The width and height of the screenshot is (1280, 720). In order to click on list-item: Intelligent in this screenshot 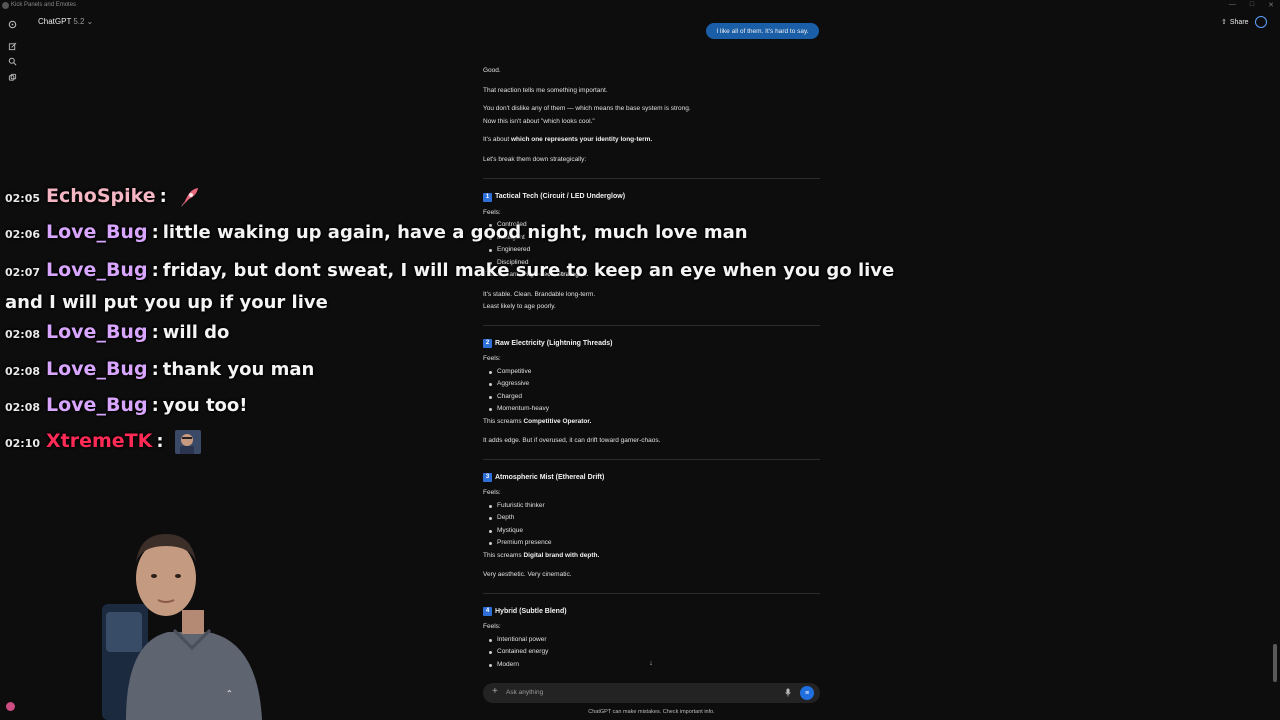, I will do `click(654, 238)`.